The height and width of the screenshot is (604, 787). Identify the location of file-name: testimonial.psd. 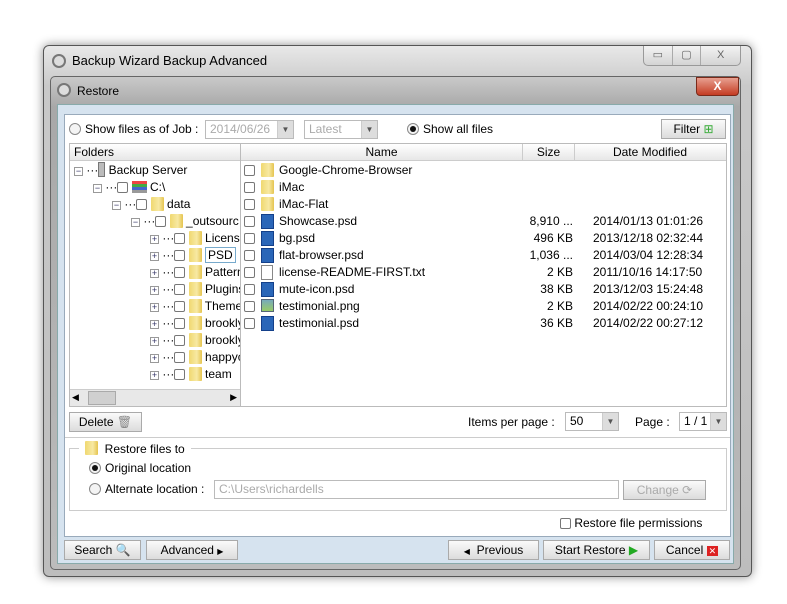
(319, 323).